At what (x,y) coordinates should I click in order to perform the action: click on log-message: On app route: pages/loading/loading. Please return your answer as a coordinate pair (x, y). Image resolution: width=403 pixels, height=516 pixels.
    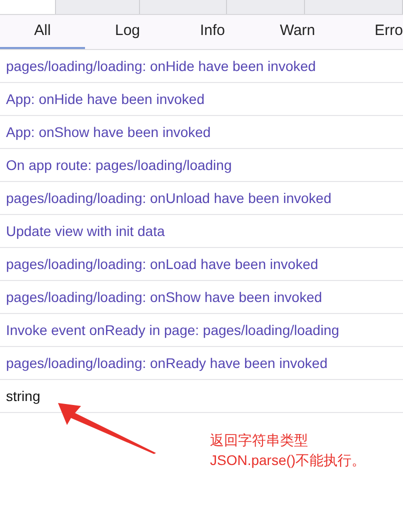
    Looking at the image, I should click on (119, 165).